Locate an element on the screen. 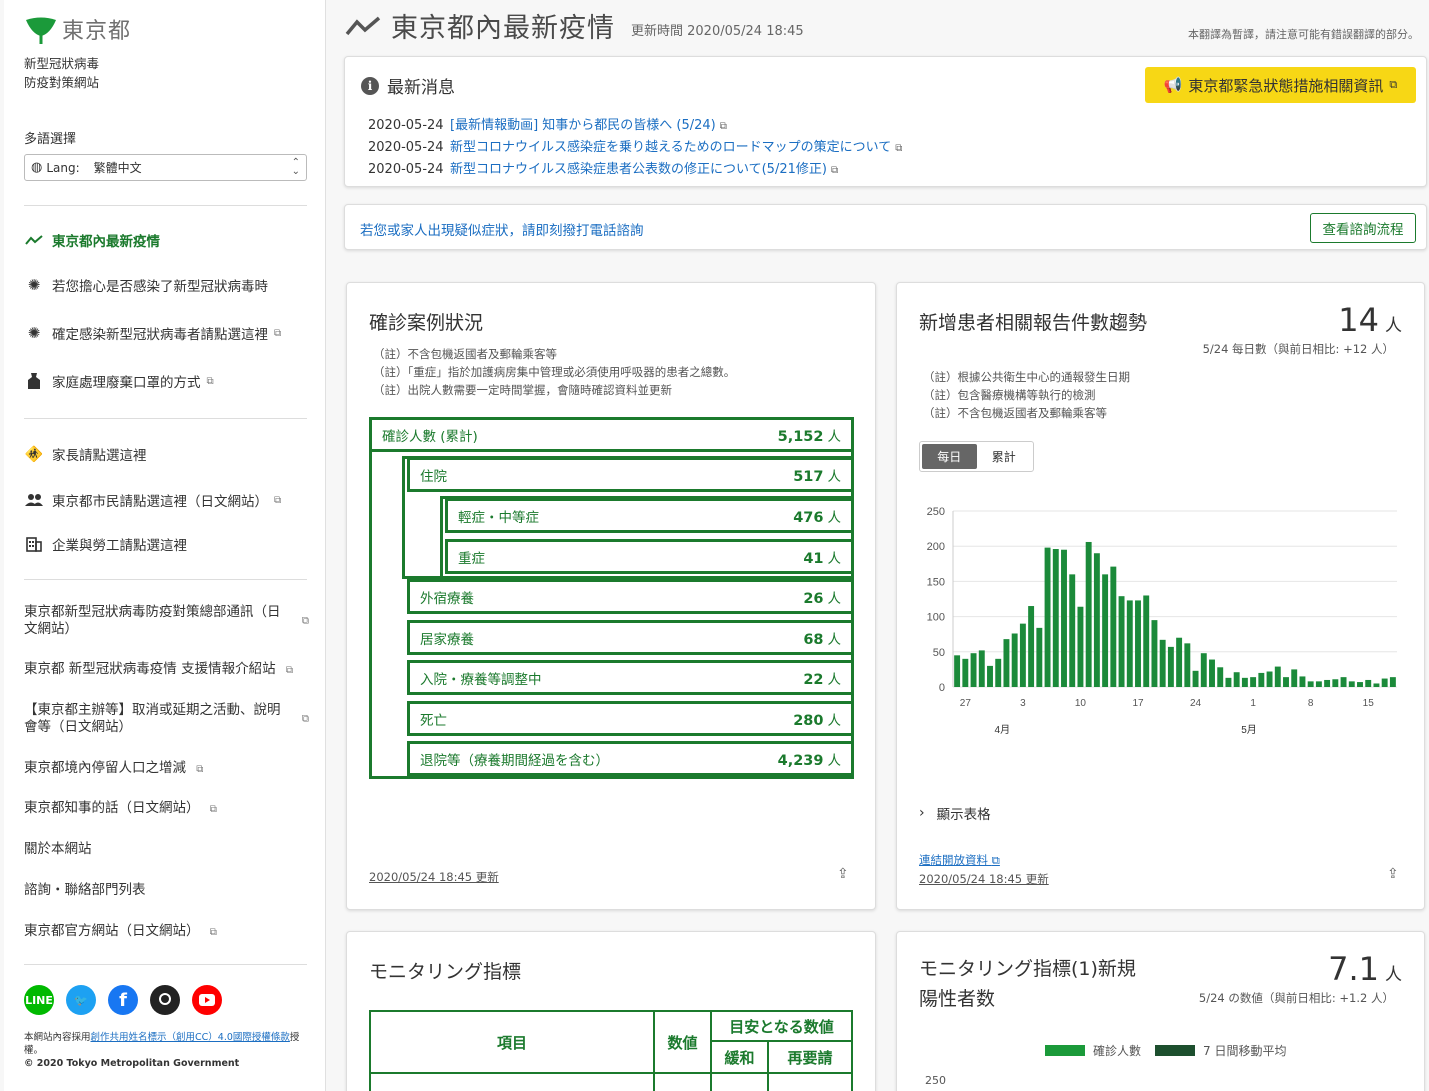  link-official-site: 東京都官方網站（日文網站） ⧉ is located at coordinates (166, 932).